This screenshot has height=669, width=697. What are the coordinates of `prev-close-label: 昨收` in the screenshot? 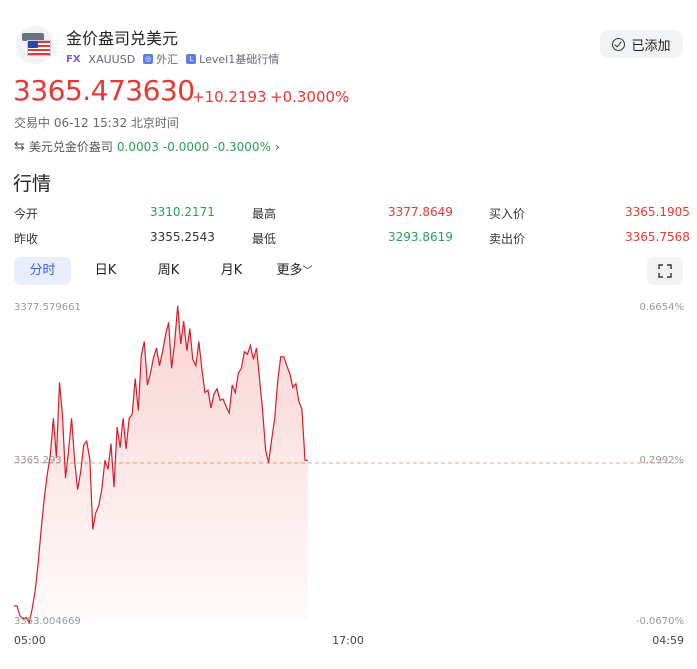 It's located at (26, 239).